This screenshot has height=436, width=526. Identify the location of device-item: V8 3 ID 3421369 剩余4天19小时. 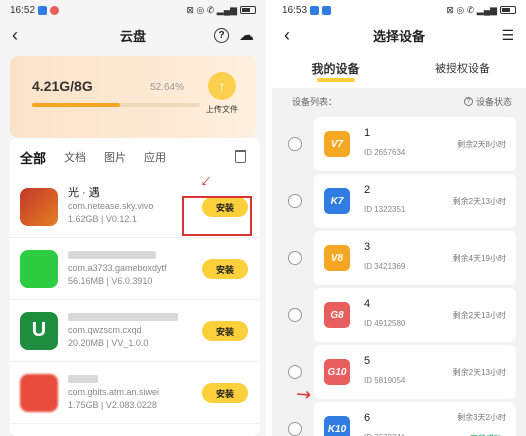
(402, 258).